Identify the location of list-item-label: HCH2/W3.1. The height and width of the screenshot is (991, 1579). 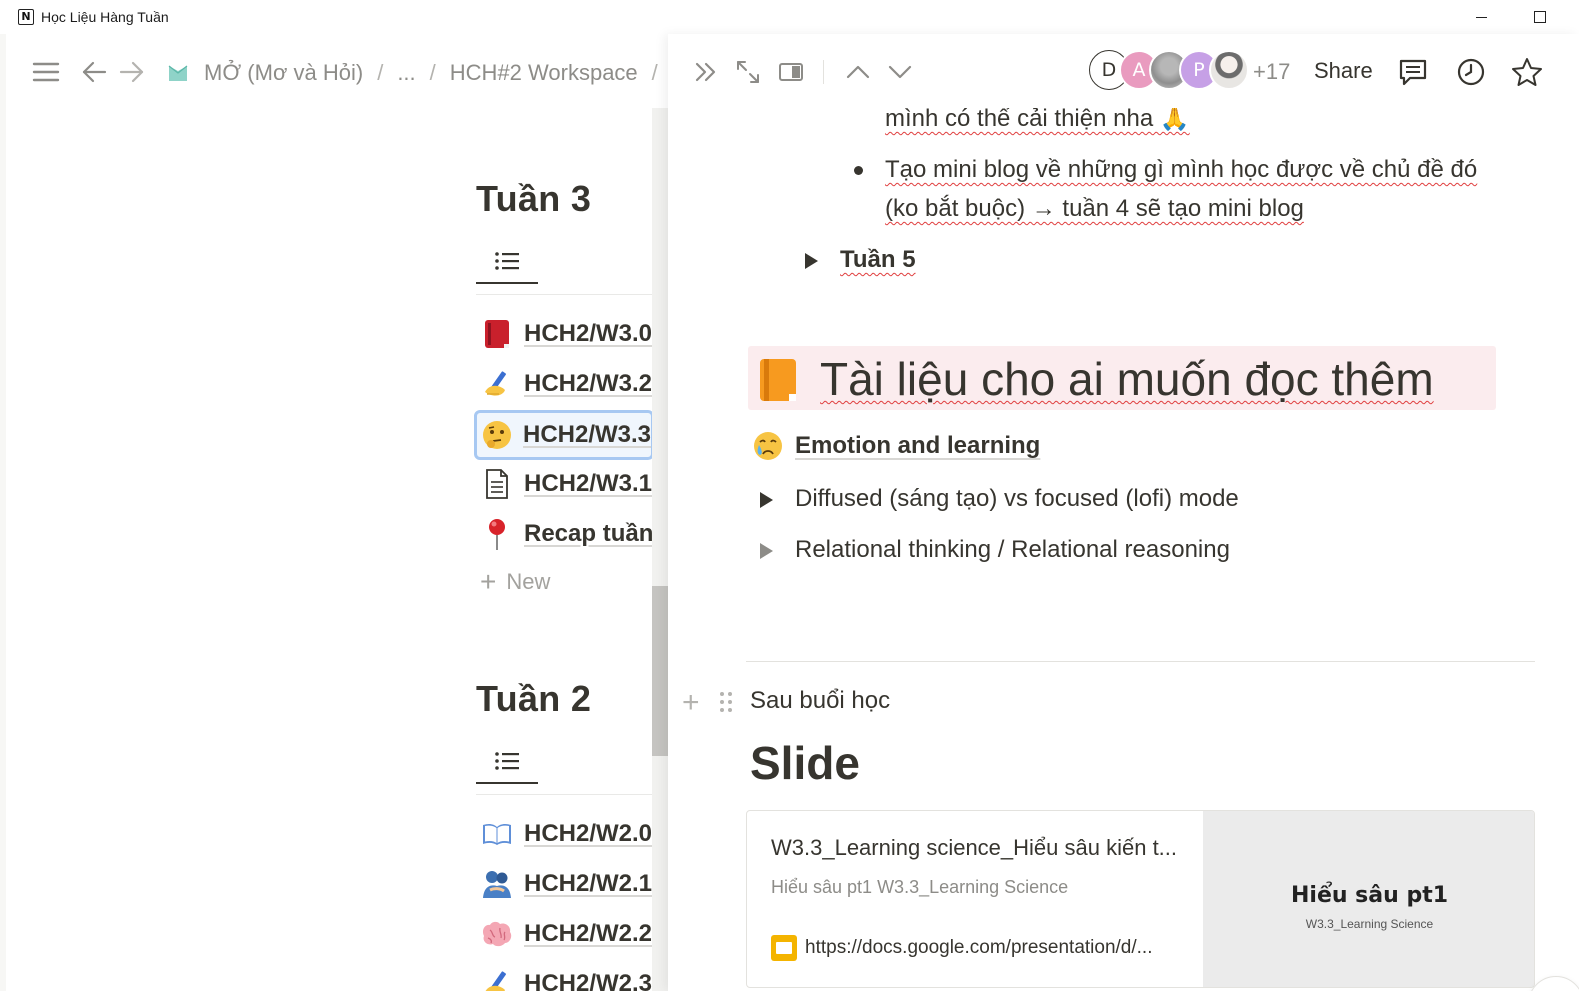
(588, 483).